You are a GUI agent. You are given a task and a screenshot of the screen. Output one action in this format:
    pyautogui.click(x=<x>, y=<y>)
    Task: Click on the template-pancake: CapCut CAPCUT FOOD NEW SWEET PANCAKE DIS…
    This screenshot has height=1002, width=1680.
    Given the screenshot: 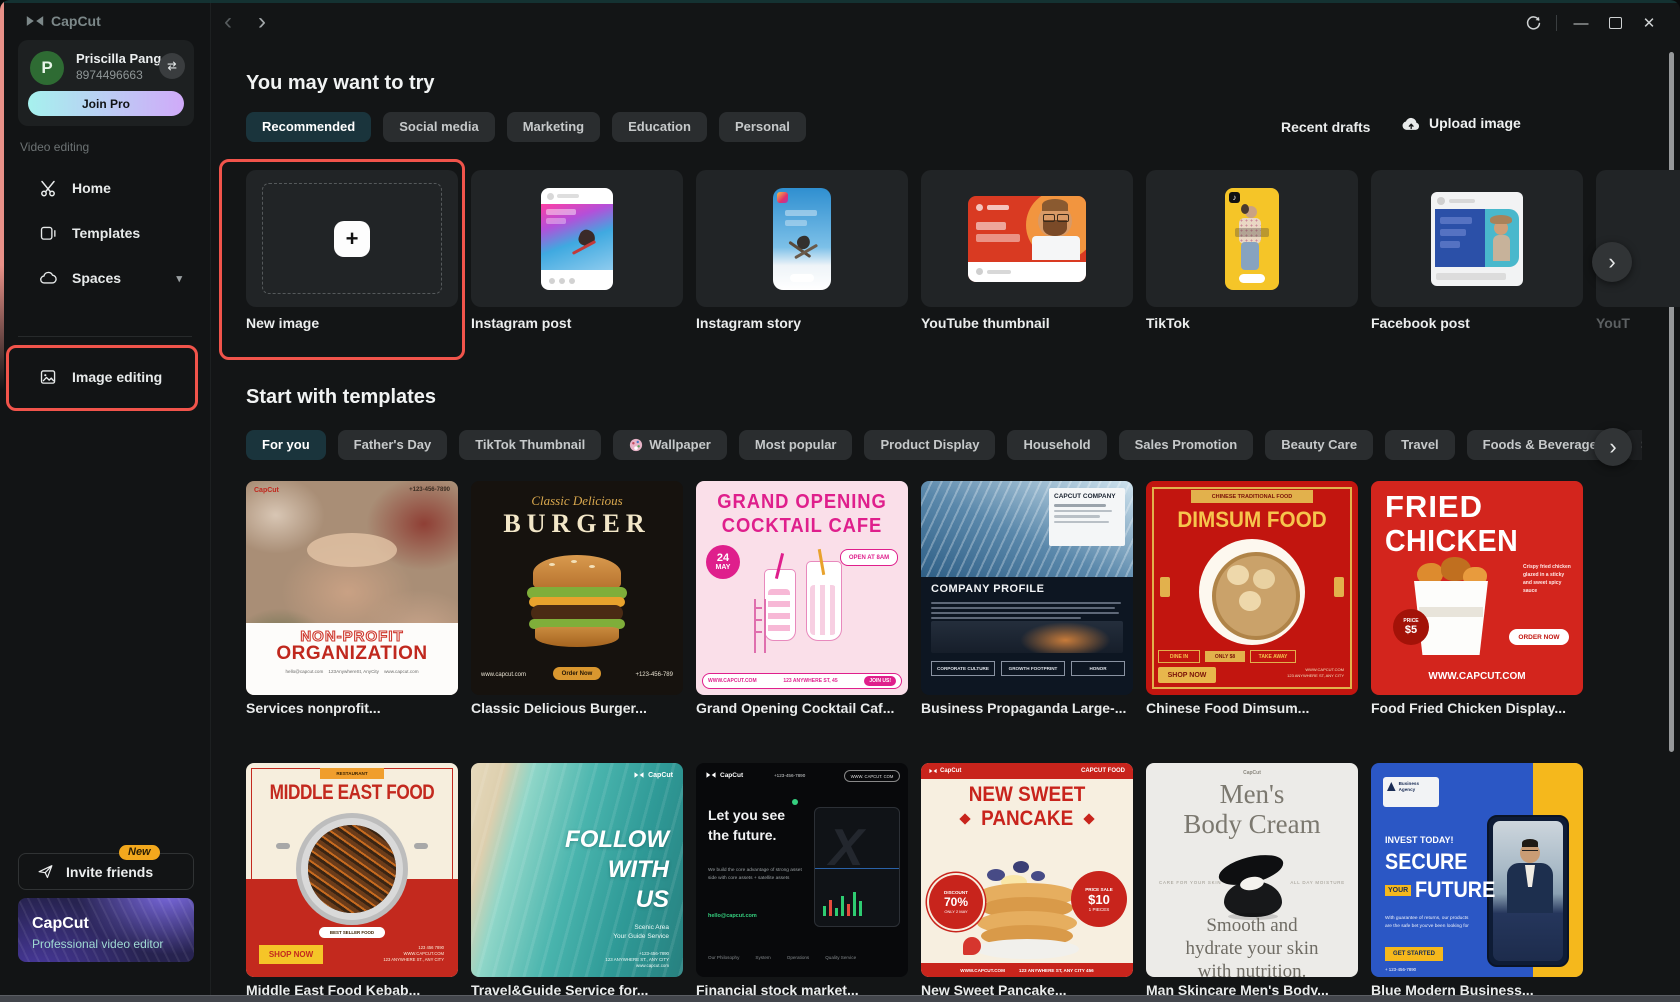 What is the action you would take?
    pyautogui.click(x=1027, y=870)
    